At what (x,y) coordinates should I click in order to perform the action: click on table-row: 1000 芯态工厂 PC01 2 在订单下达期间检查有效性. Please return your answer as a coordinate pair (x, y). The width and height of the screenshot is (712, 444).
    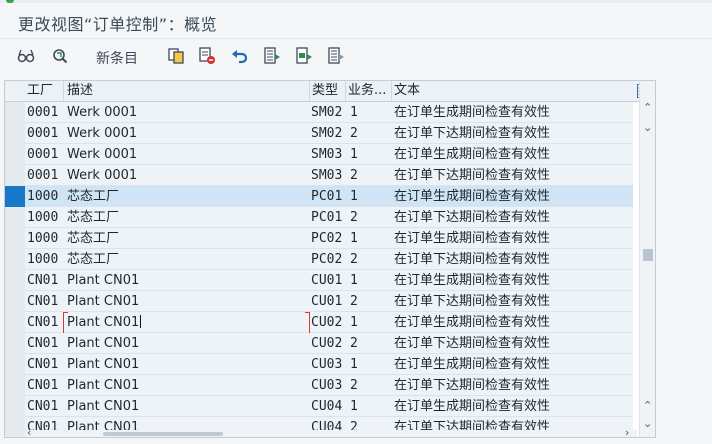
    Looking at the image, I should click on (319, 218).